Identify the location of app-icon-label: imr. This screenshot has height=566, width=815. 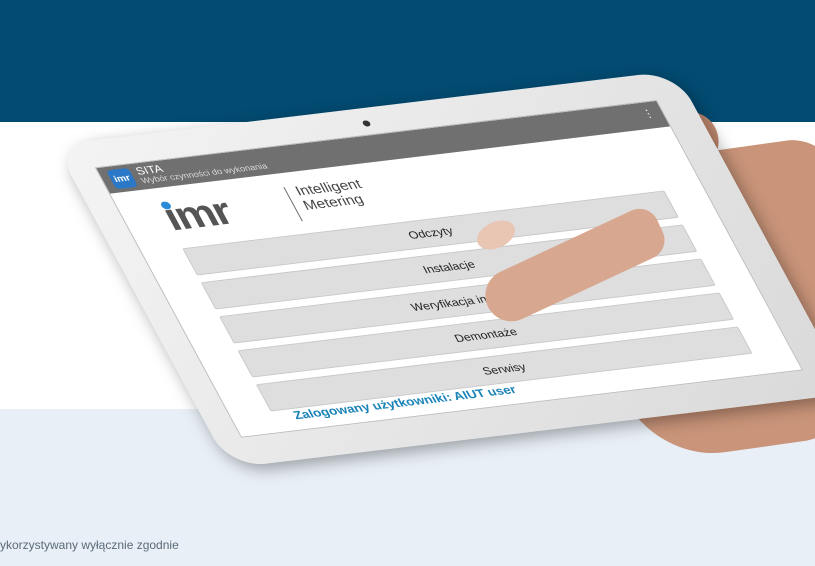
(122, 178).